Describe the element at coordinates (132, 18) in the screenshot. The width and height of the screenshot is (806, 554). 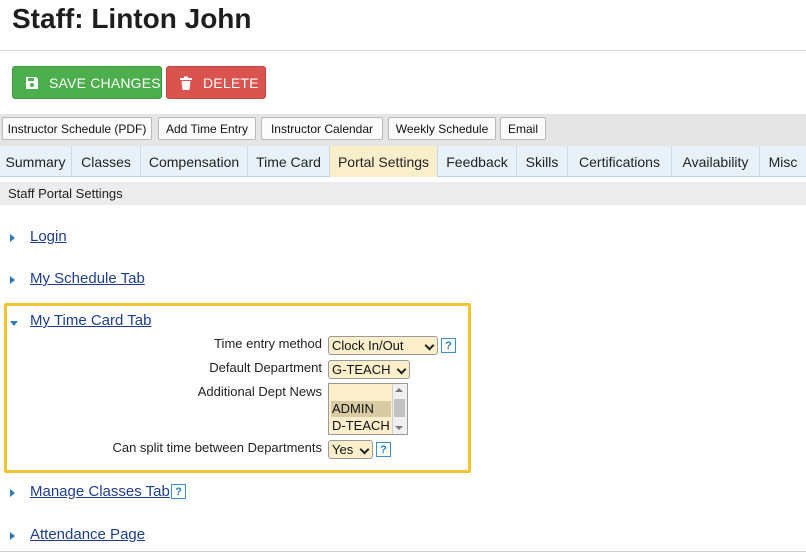
I see `page-title: Staff: Linton John` at that location.